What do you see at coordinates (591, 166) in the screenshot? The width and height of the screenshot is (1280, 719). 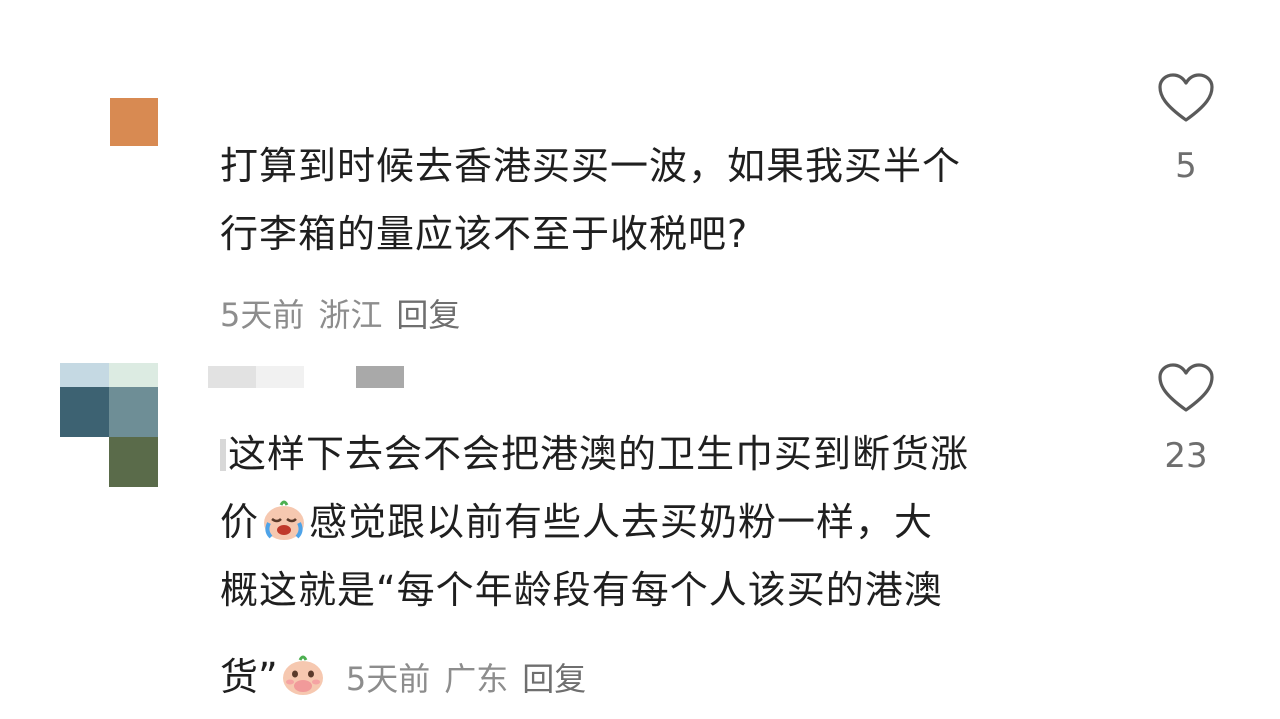 I see `comment-text-line: 打算到时候去香港买买一波，如果我买半个` at bounding box center [591, 166].